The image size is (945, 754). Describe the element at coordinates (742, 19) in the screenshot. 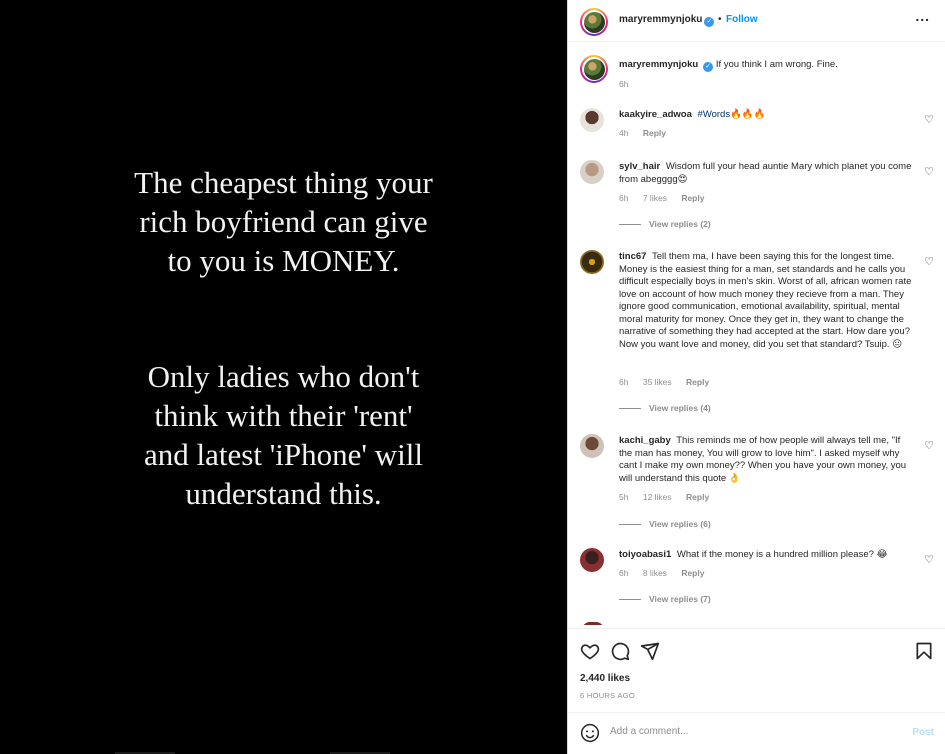

I see `follow-button: Follow` at that location.